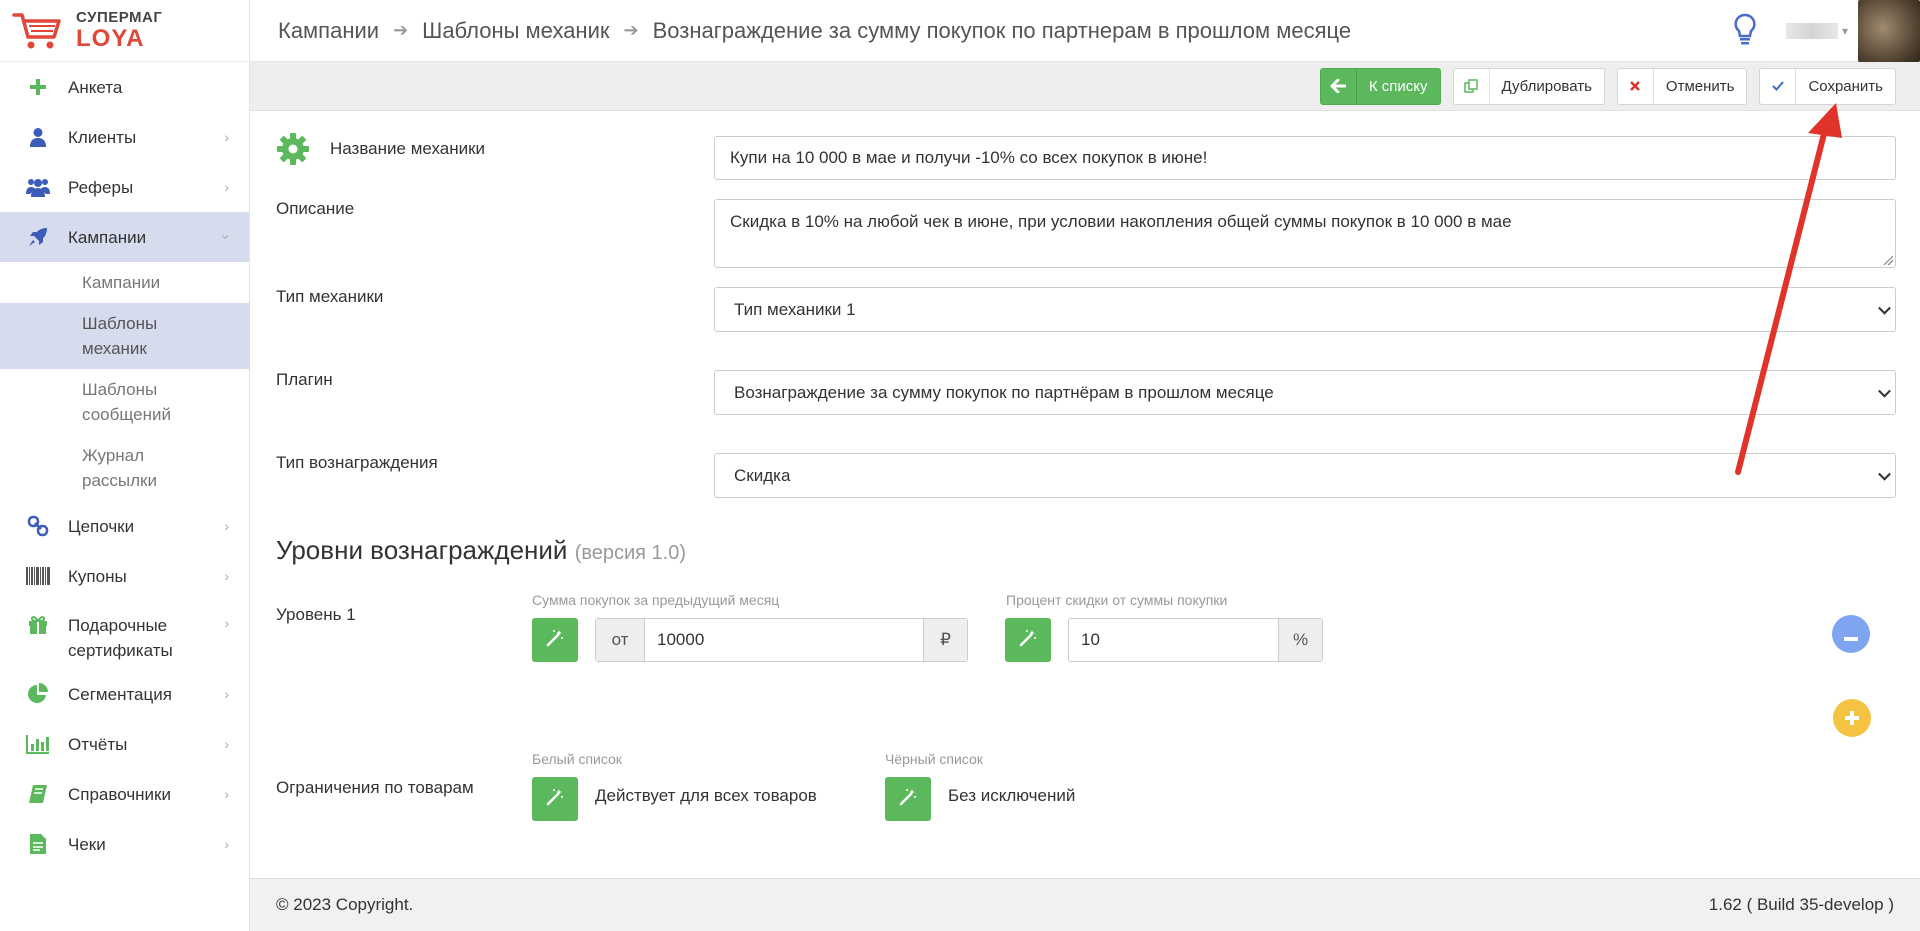  Describe the element at coordinates (101, 187) in the screenshot. I see `sidebar-item-label: Реферы` at that location.